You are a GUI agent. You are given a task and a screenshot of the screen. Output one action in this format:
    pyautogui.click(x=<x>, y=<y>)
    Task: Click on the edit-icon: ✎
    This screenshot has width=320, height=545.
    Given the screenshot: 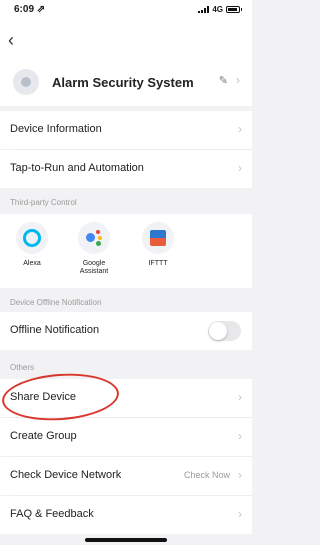 What is the action you would take?
    pyautogui.click(x=223, y=80)
    